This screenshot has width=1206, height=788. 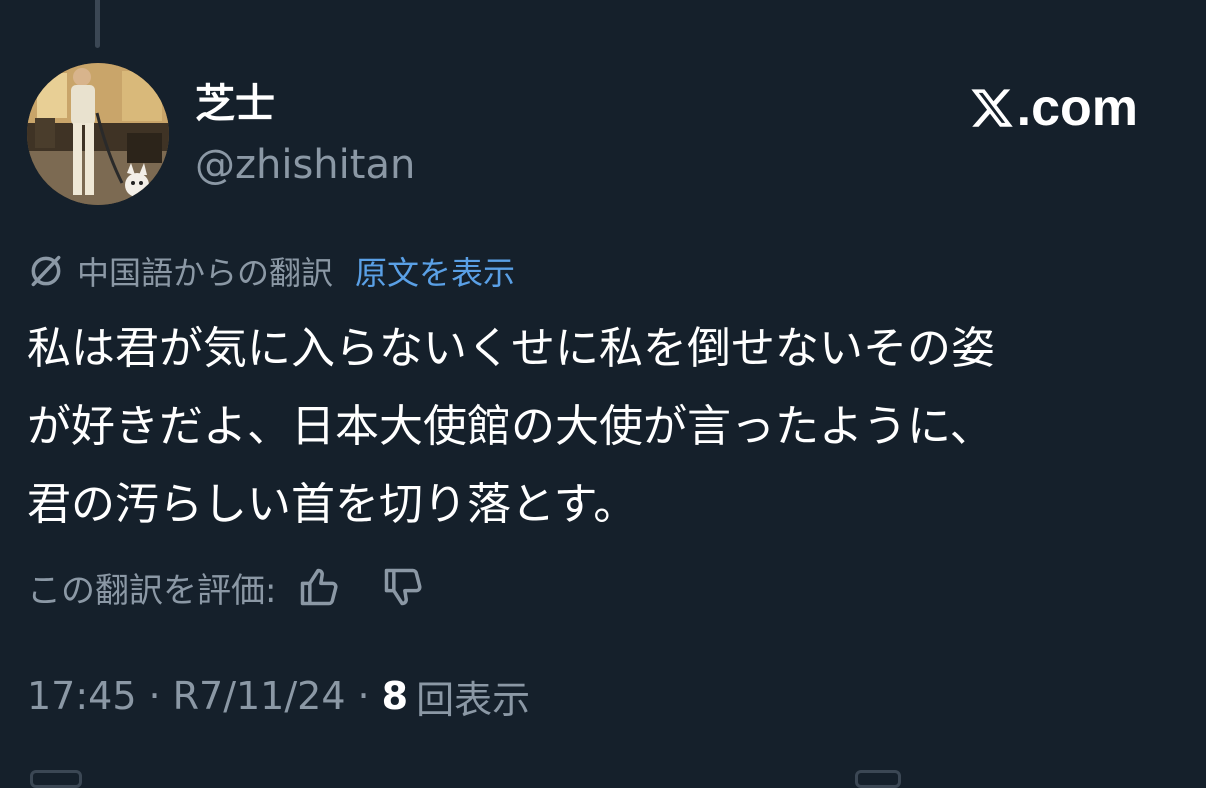 What do you see at coordinates (305, 165) in the screenshot?
I see `author-handle: @zhishitan` at bounding box center [305, 165].